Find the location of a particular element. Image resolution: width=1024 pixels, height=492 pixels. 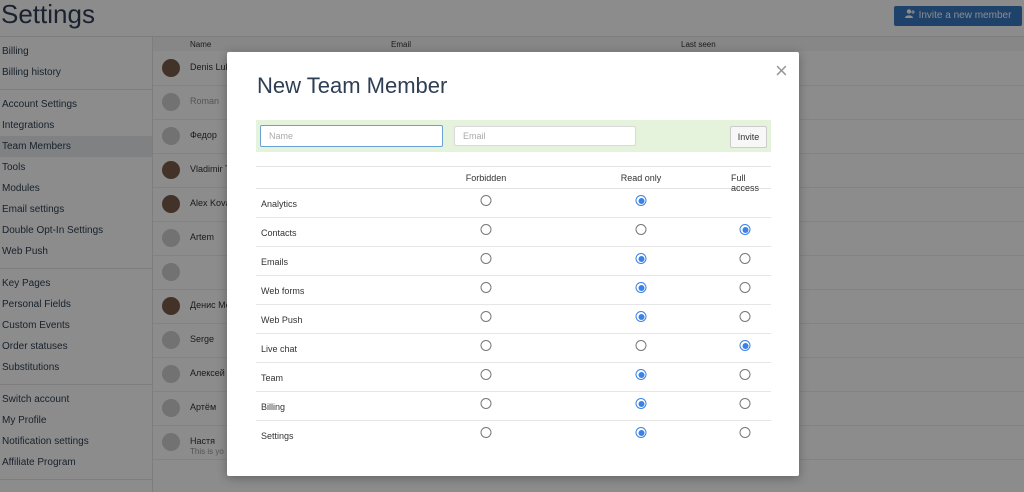

permission-label: Settings is located at coordinates (277, 436).